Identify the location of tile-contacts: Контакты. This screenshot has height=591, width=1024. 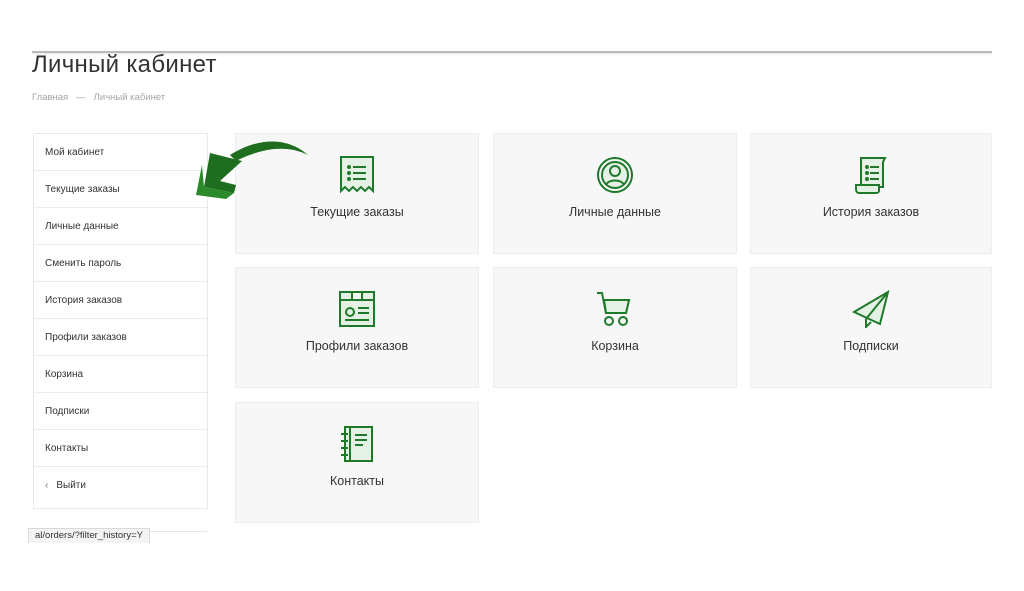
(357, 462).